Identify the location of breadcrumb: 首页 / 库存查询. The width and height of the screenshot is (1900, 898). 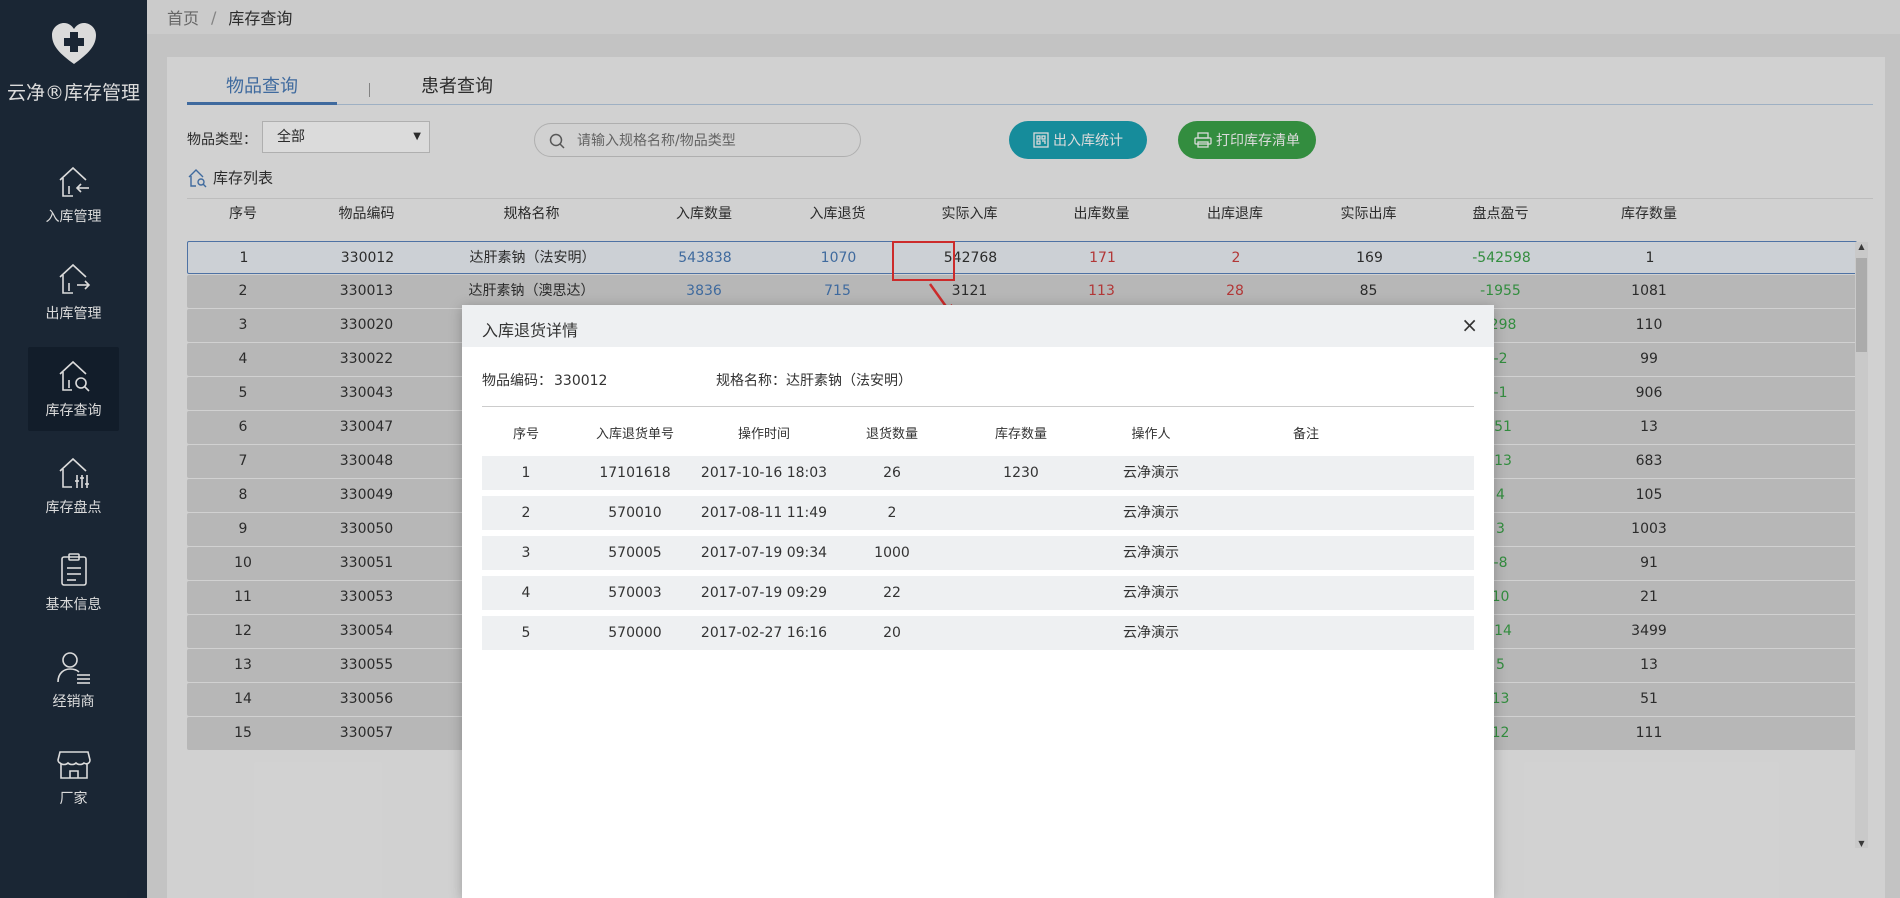
(1023, 17).